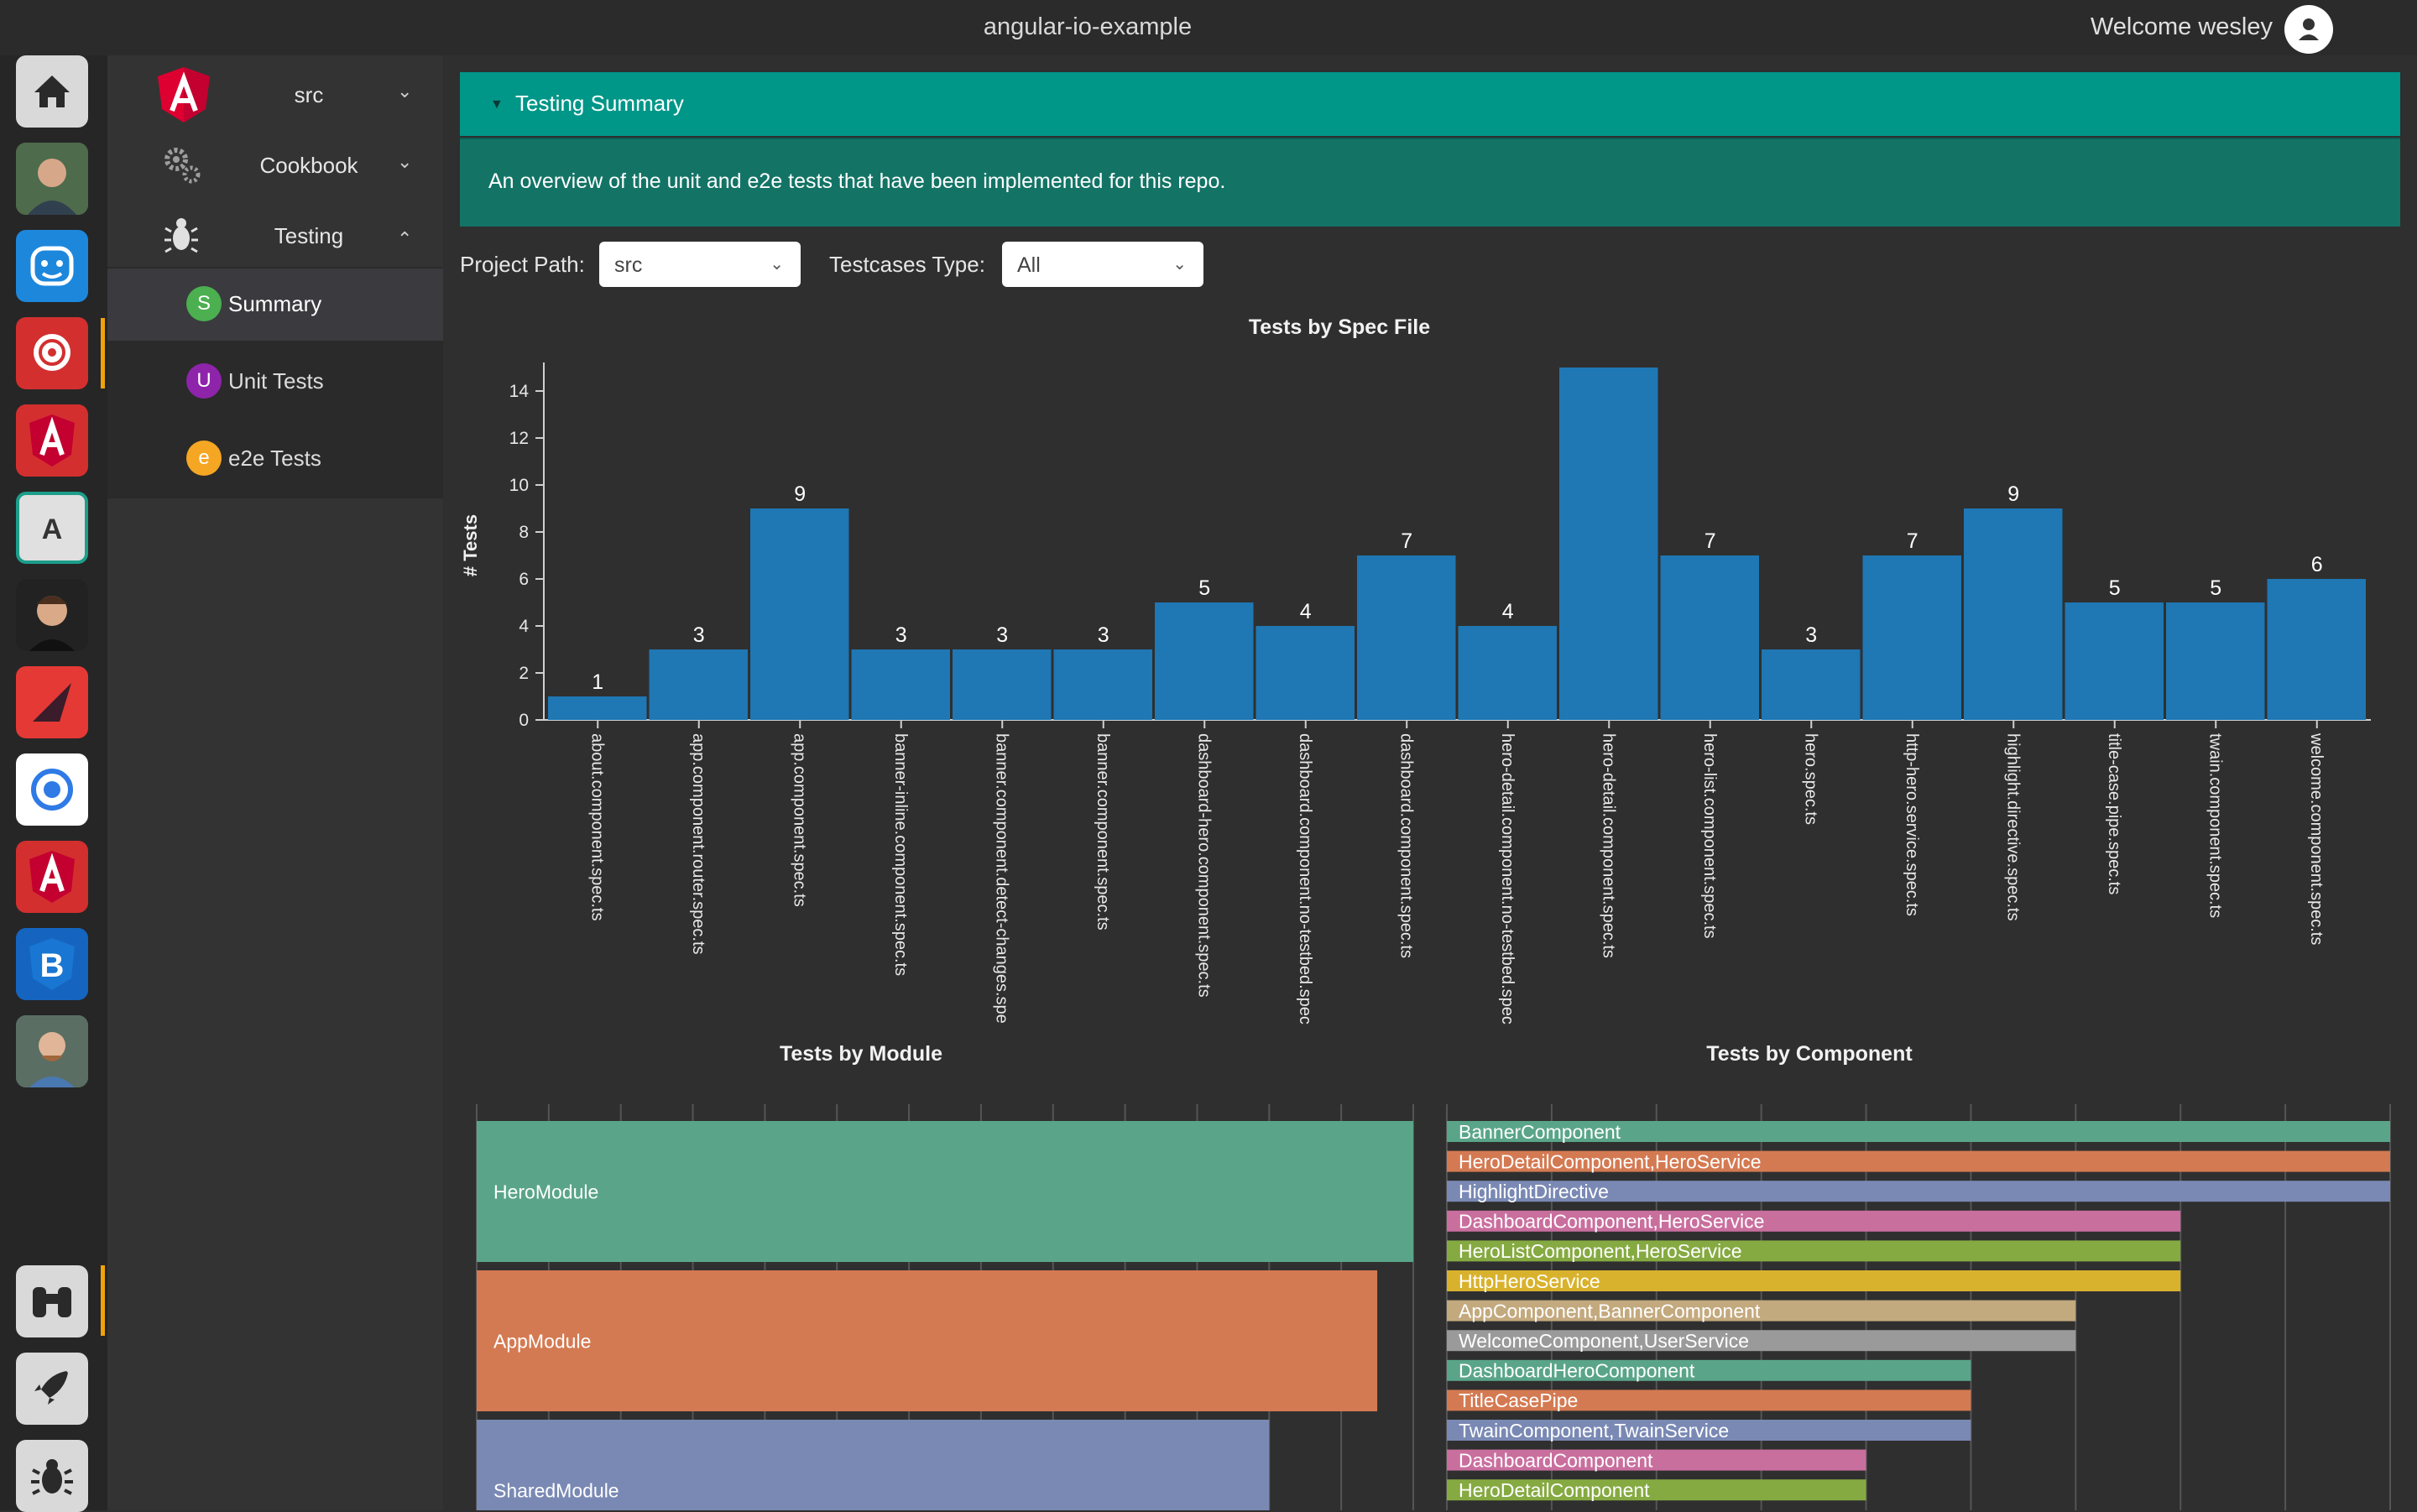  I want to click on home-icon, so click(52, 91).